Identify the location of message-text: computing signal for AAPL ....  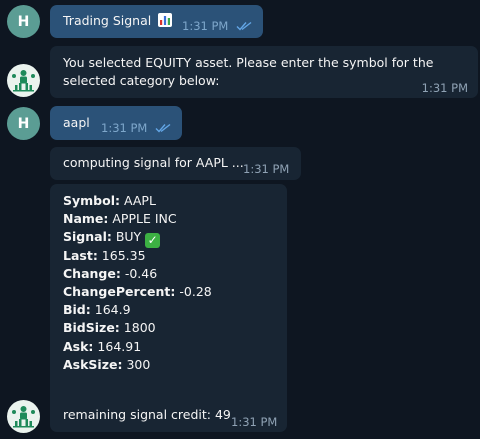
(153, 162).